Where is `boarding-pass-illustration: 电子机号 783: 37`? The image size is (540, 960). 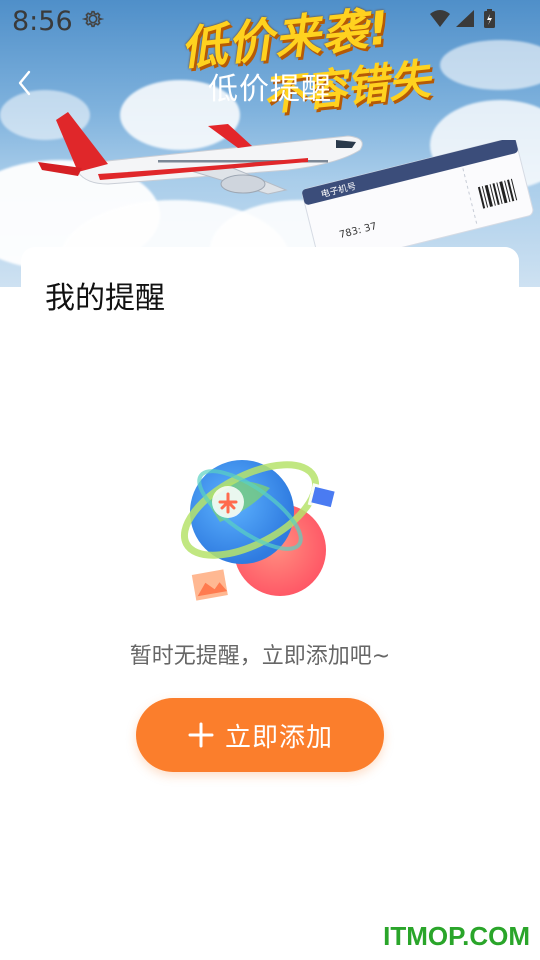 boarding-pass-illustration: 电子机号 783: 37 is located at coordinates (418, 195).